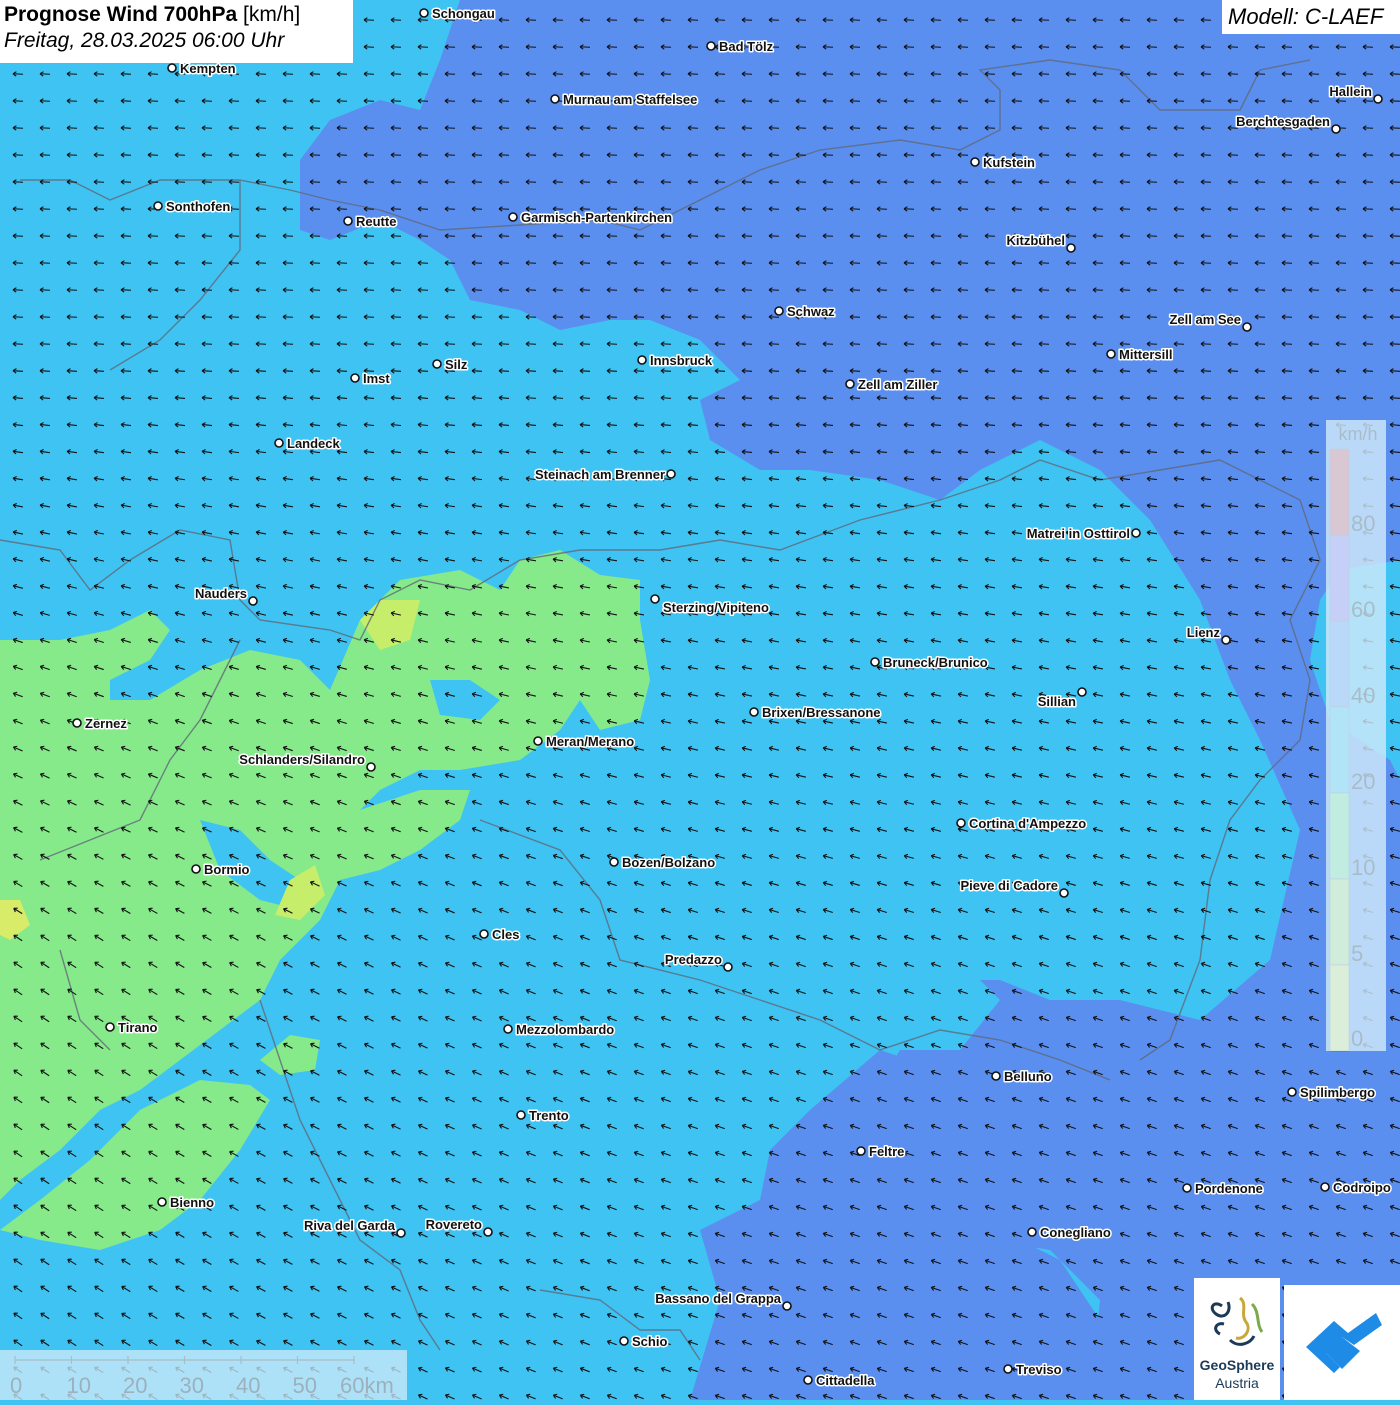 The image size is (1400, 1405). Describe the element at coordinates (811, 311) in the screenshot. I see `city-label: Schwaz` at that location.